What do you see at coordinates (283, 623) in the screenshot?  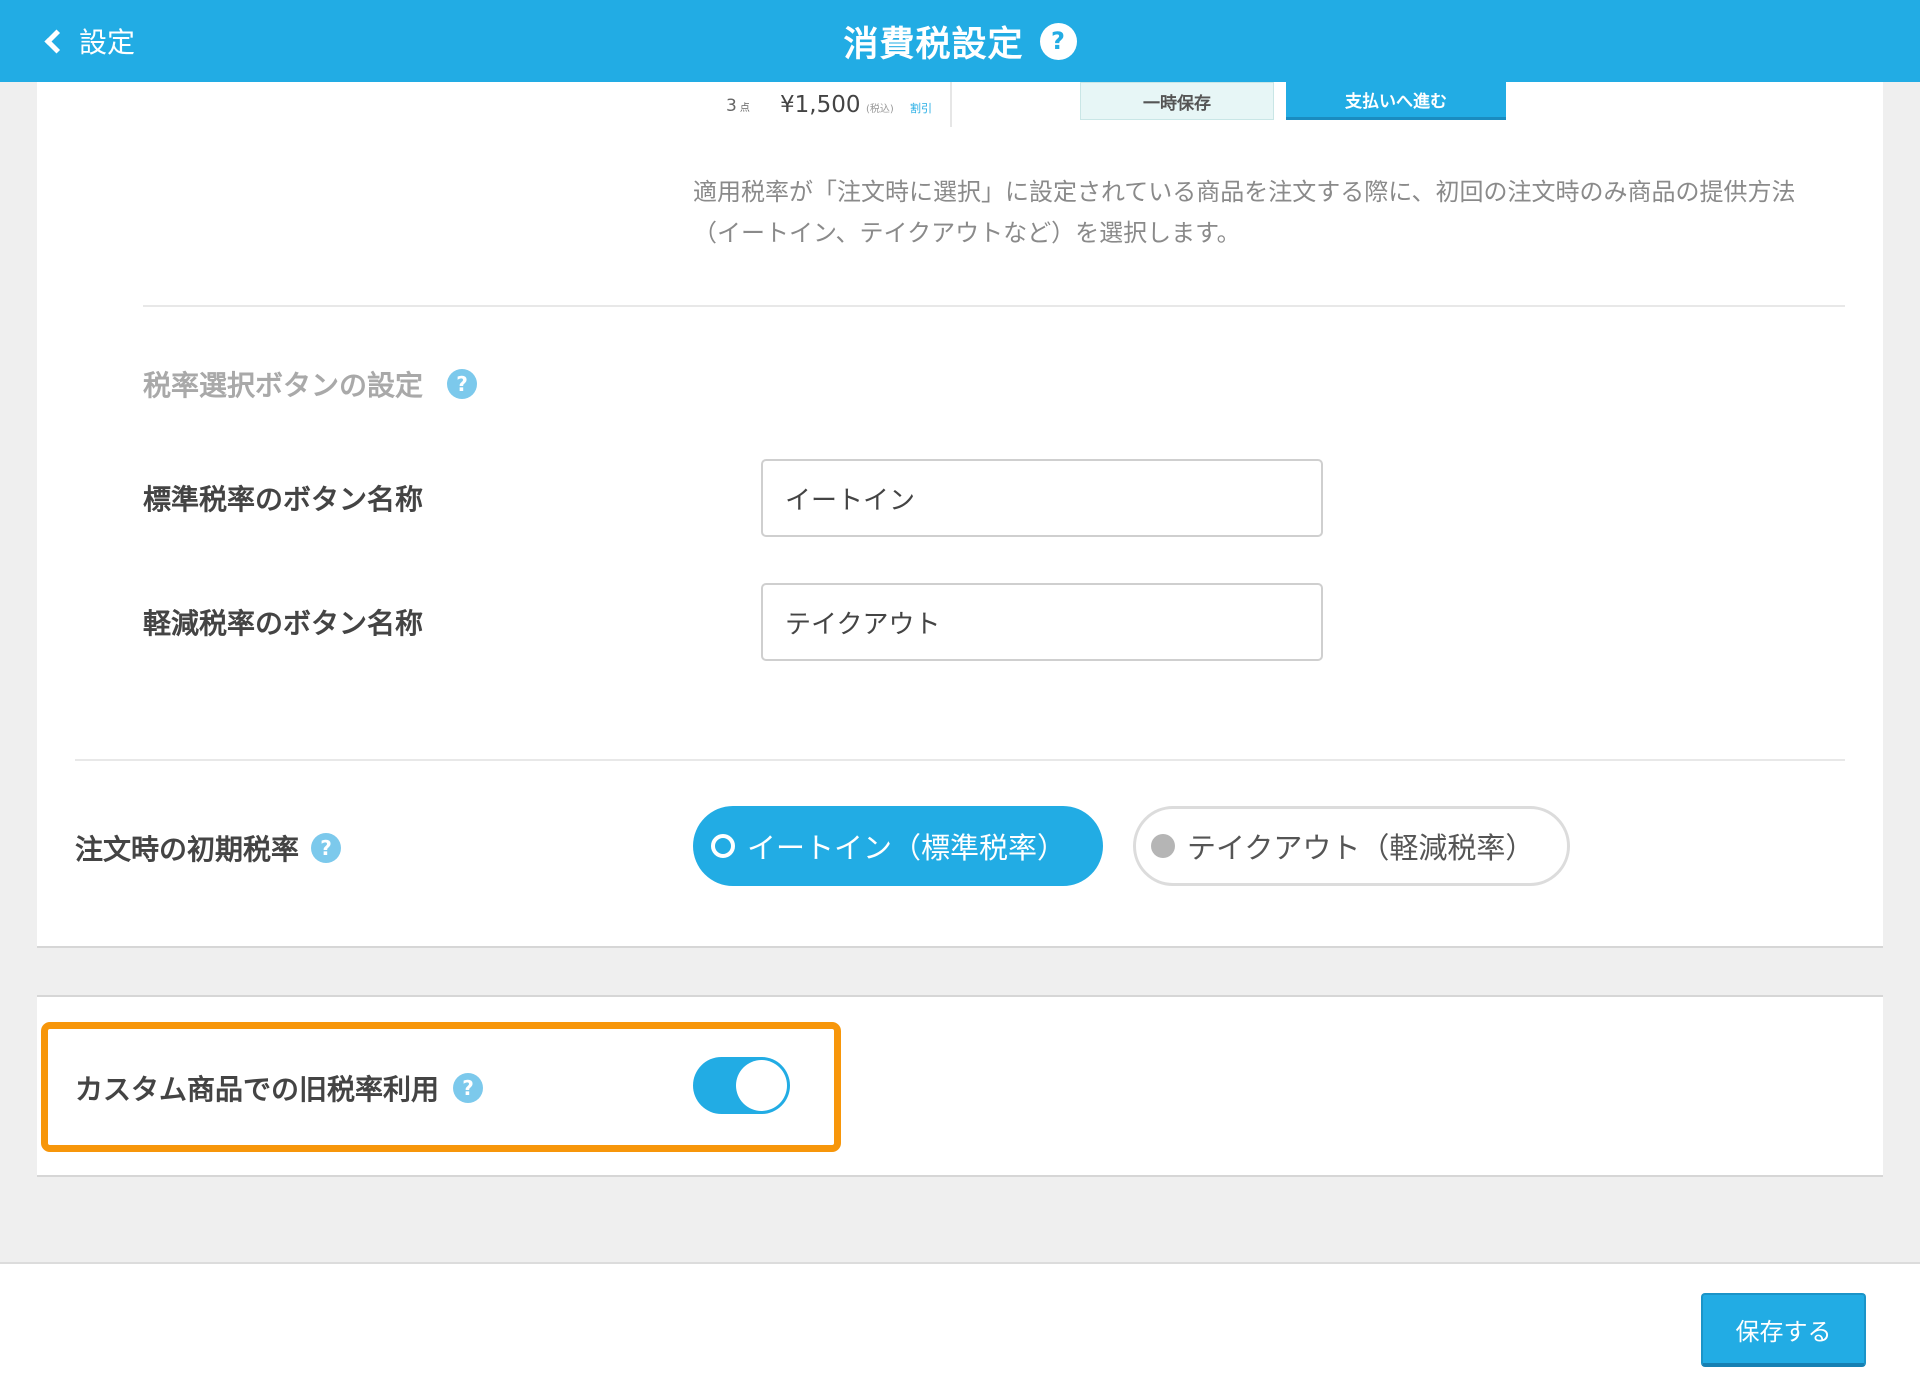 I see `reduced-rate-label: 軽減税率のボタン名称` at bounding box center [283, 623].